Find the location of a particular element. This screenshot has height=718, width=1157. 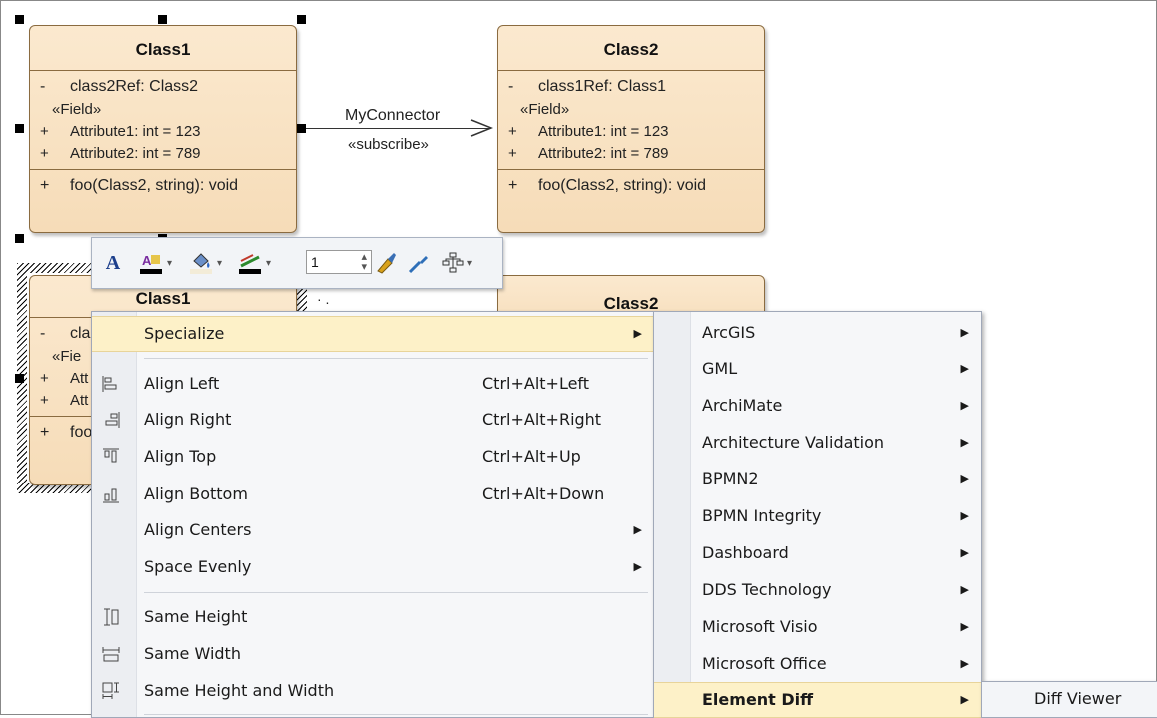

menu-item-label: Align Right is located at coordinates (188, 419).